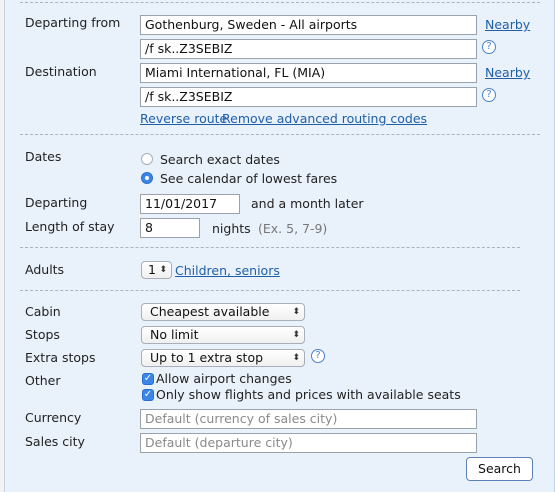 The width and height of the screenshot is (555, 492). I want to click on search-exact-dates-label: Search exact dates, so click(220, 159).